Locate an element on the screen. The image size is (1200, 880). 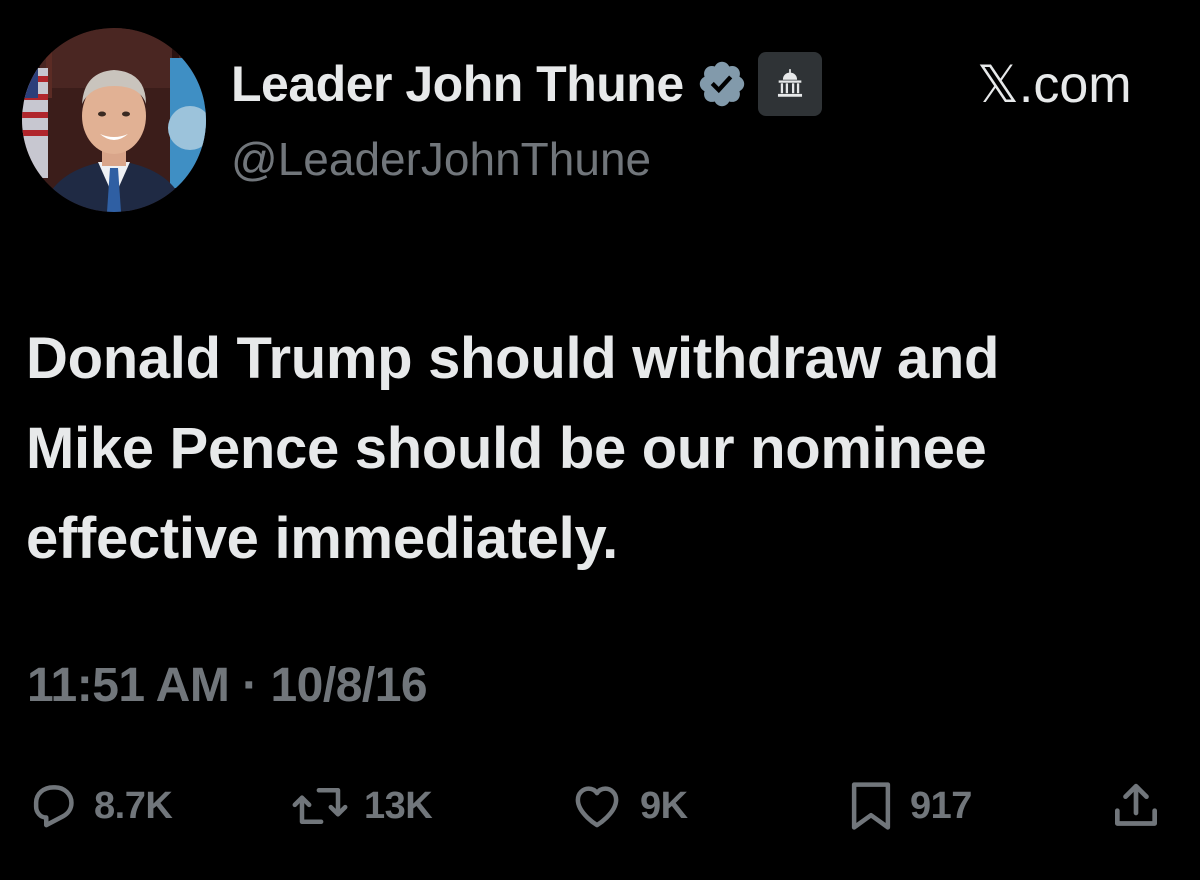
share-icon is located at coordinates (1136, 806).